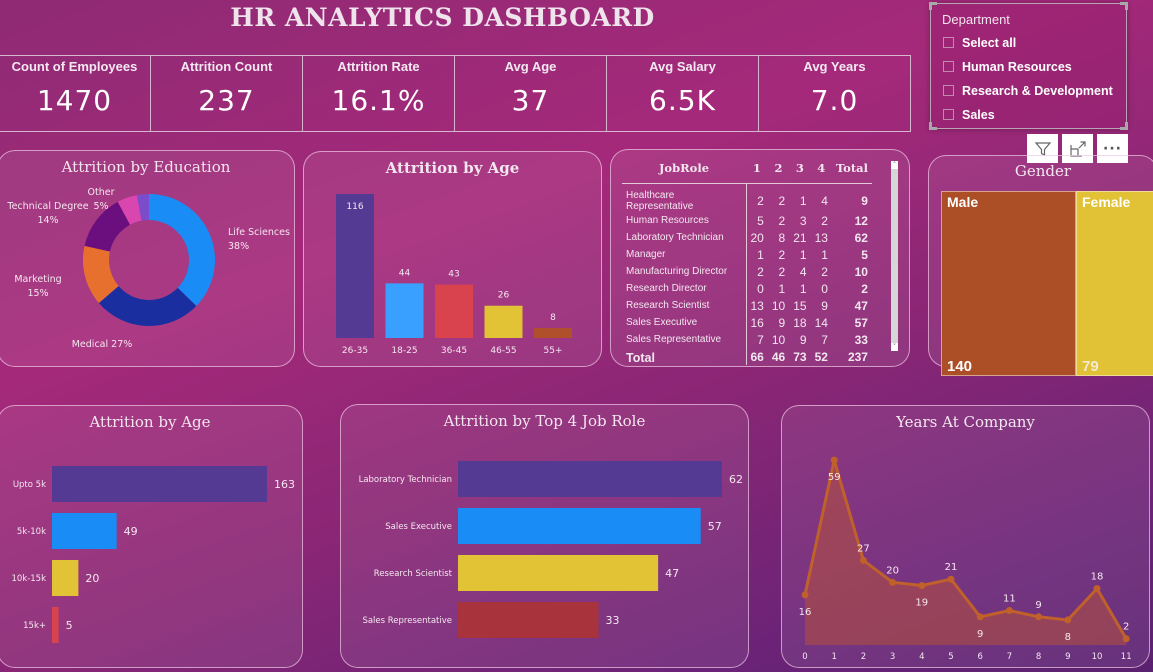 This screenshot has height=672, width=1153. What do you see at coordinates (747, 197) in the screenshot?
I see `matrix-row: Healthcare Representative 2 2 1 4 9` at bounding box center [747, 197].